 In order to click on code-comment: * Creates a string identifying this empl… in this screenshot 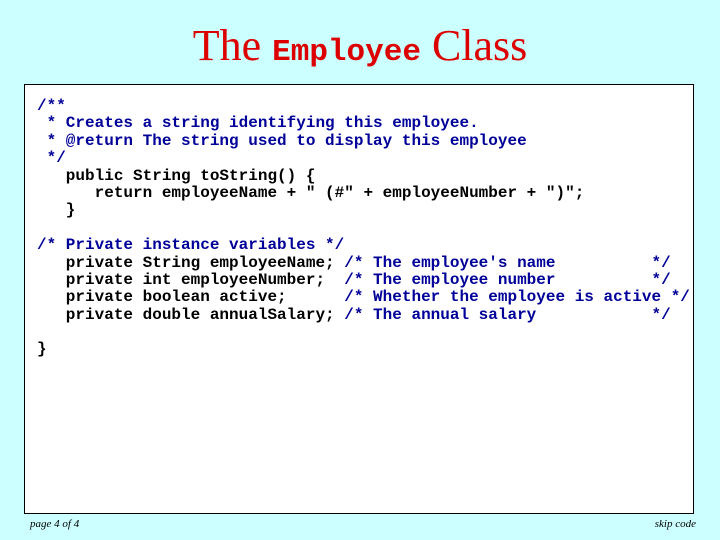, I will do `click(258, 123)`.